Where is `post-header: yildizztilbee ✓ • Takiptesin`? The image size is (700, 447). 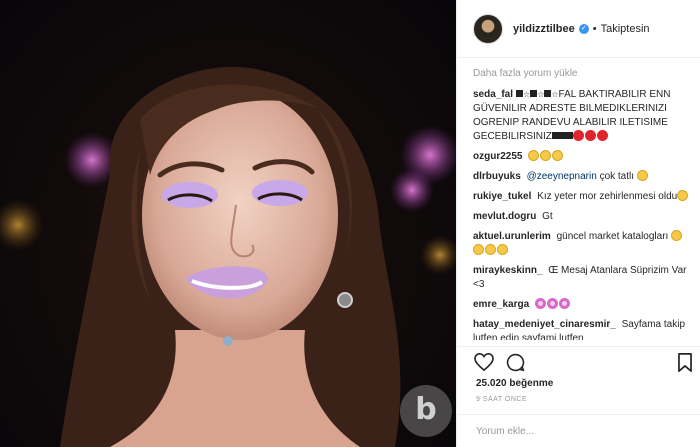 post-header: yildizztilbee ✓ • Takiptesin is located at coordinates (578, 29).